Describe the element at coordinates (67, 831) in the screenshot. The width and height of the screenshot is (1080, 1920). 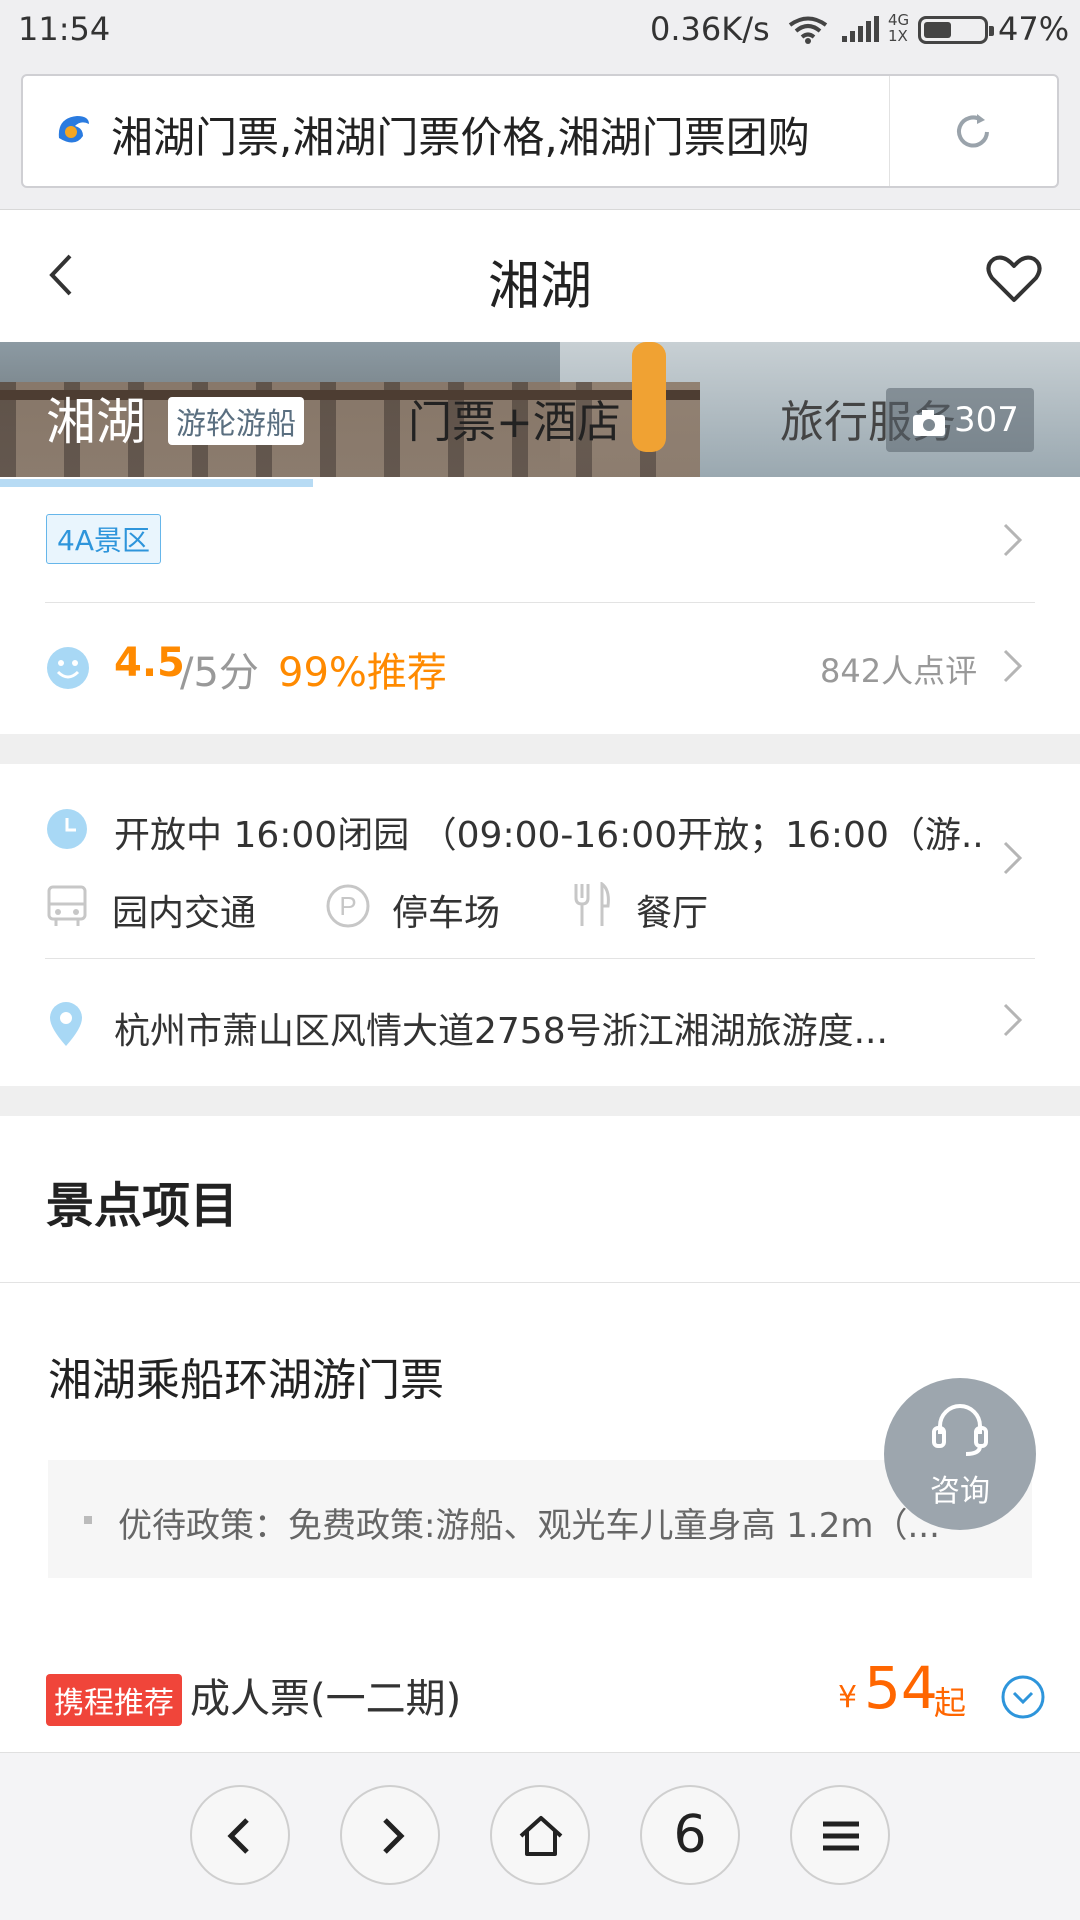
I see `clock-icon` at that location.